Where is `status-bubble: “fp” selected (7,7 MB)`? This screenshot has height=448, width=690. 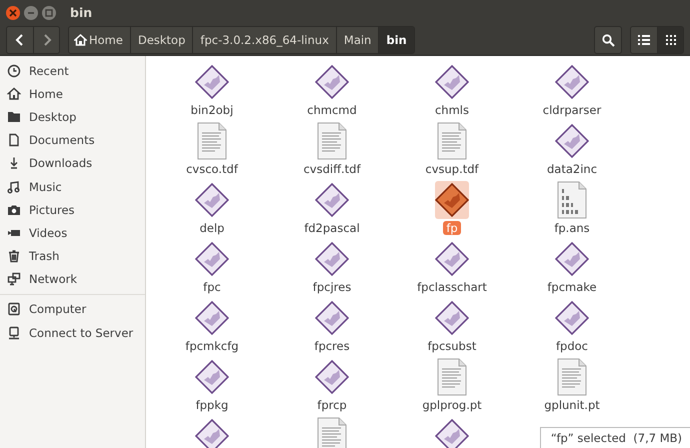
status-bubble: “fp” selected (7,7 MB) is located at coordinates (615, 437).